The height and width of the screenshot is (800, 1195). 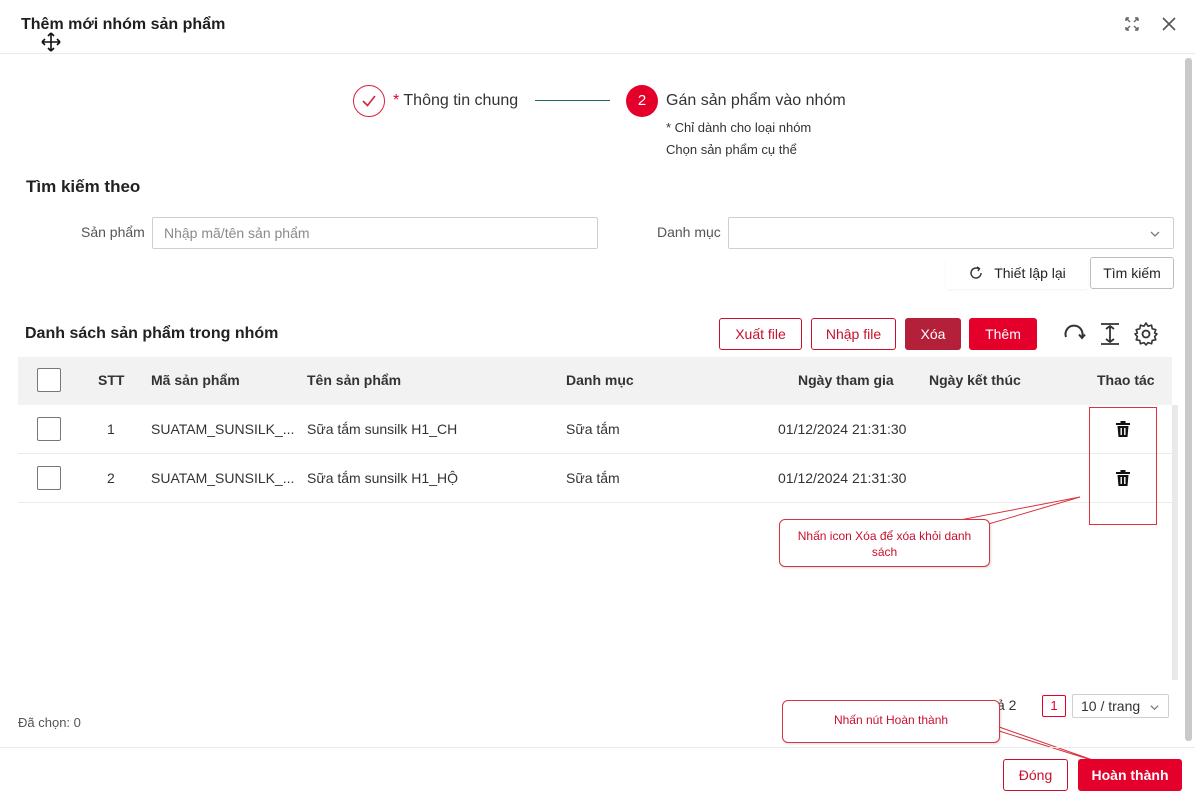 I want to click on export-file-button: Xuất file, so click(x=760, y=334).